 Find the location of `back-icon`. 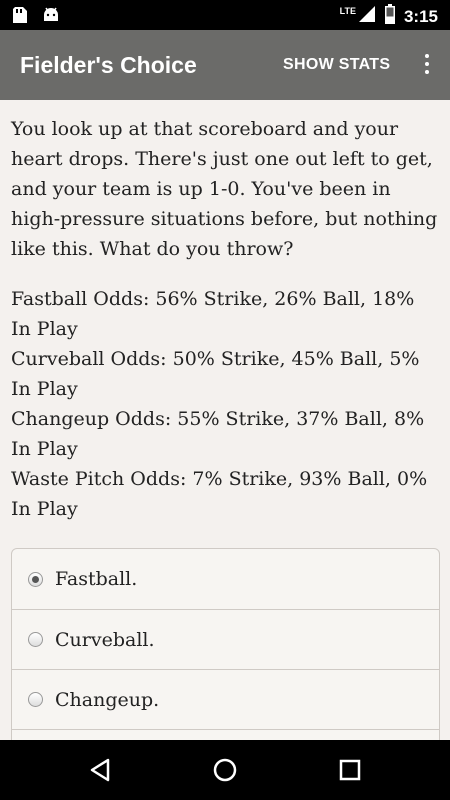

back-icon is located at coordinates (100, 770).